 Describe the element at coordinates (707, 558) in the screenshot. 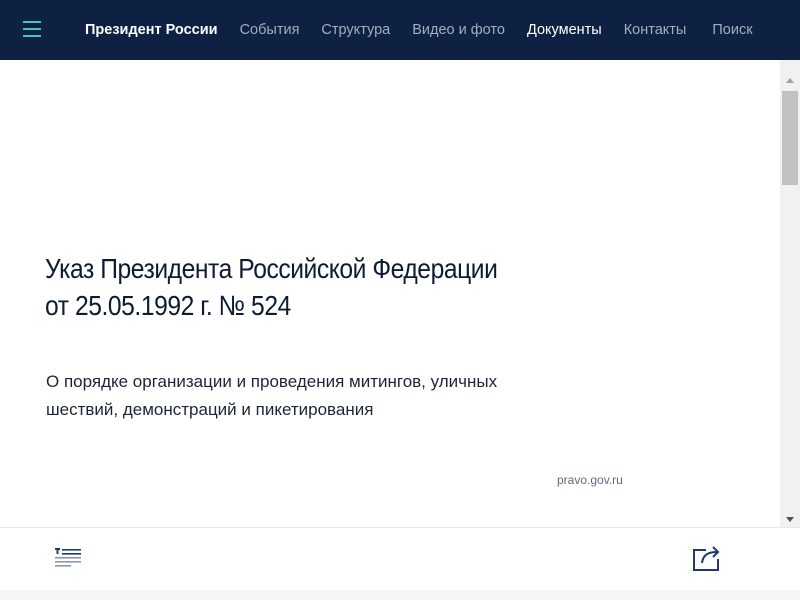

I see `share-icon` at that location.